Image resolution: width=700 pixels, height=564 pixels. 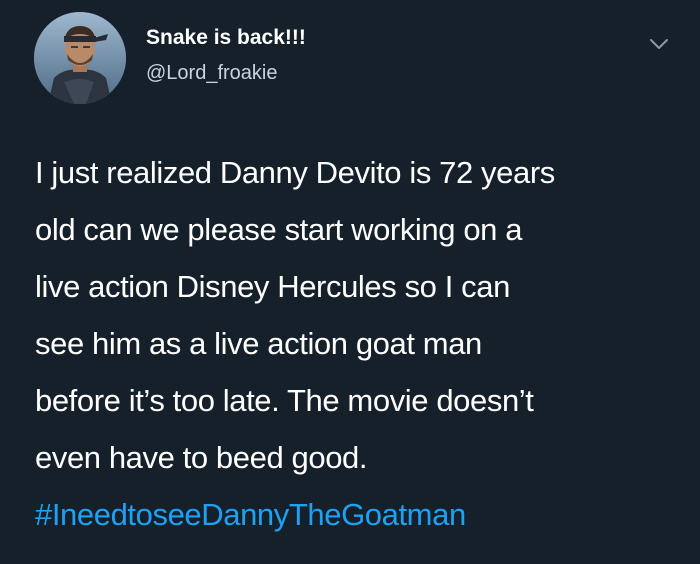 What do you see at coordinates (360, 514) in the screenshot?
I see `hashtag-link: #IneedtoseeDannyTheGoatman` at bounding box center [360, 514].